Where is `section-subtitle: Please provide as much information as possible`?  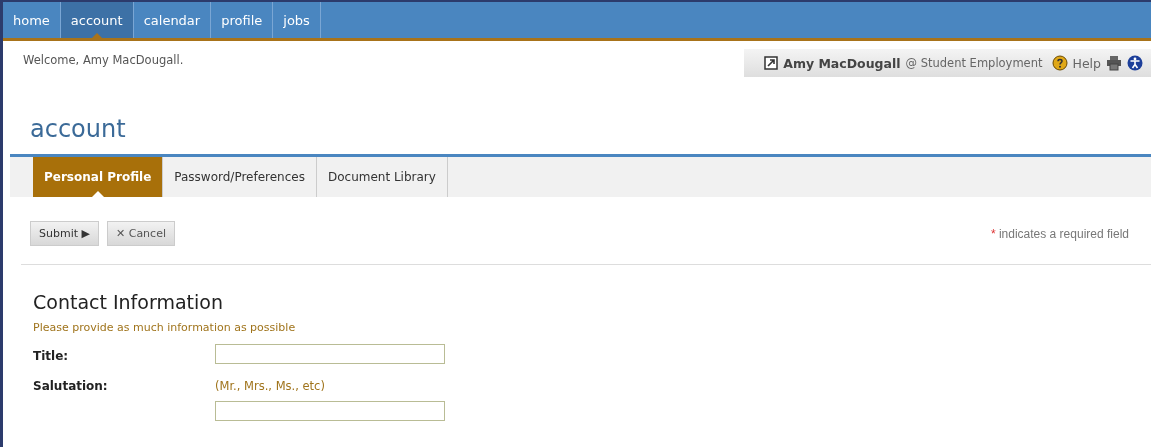
section-subtitle: Please provide as much information as possible is located at coordinates (165, 327).